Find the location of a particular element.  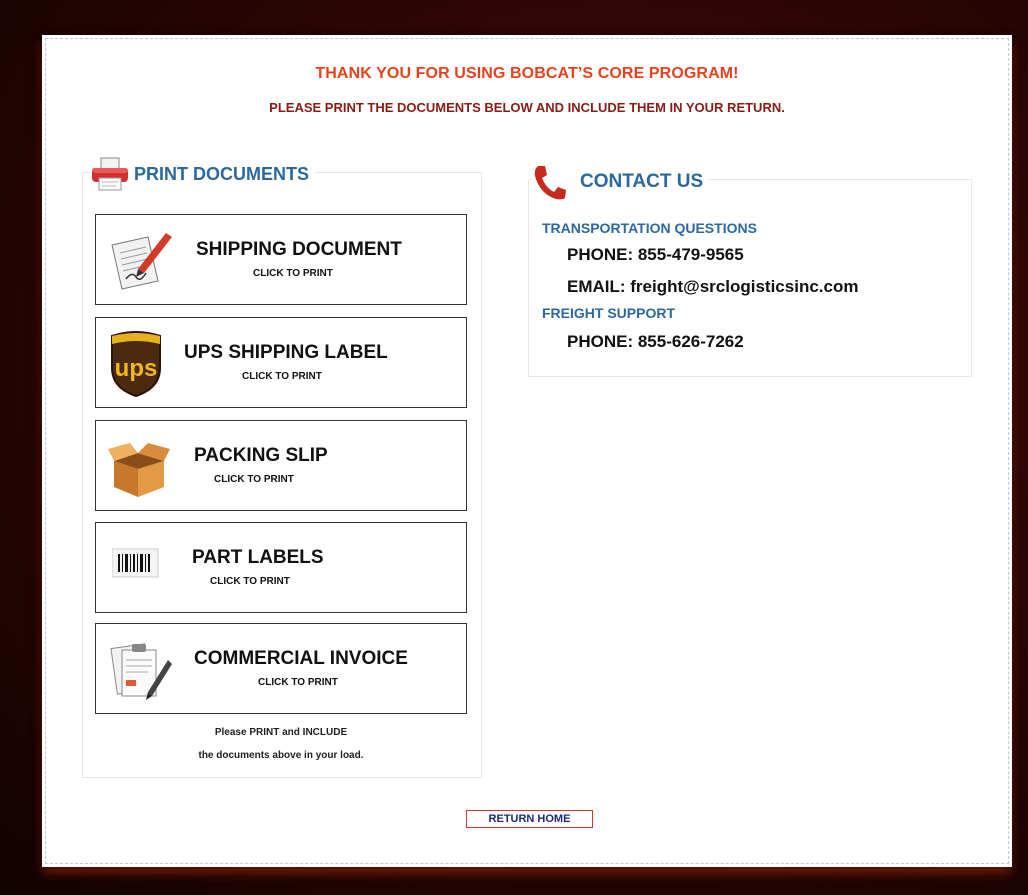

print-footnote-line2: the documents above in your load. is located at coordinates (281, 755).